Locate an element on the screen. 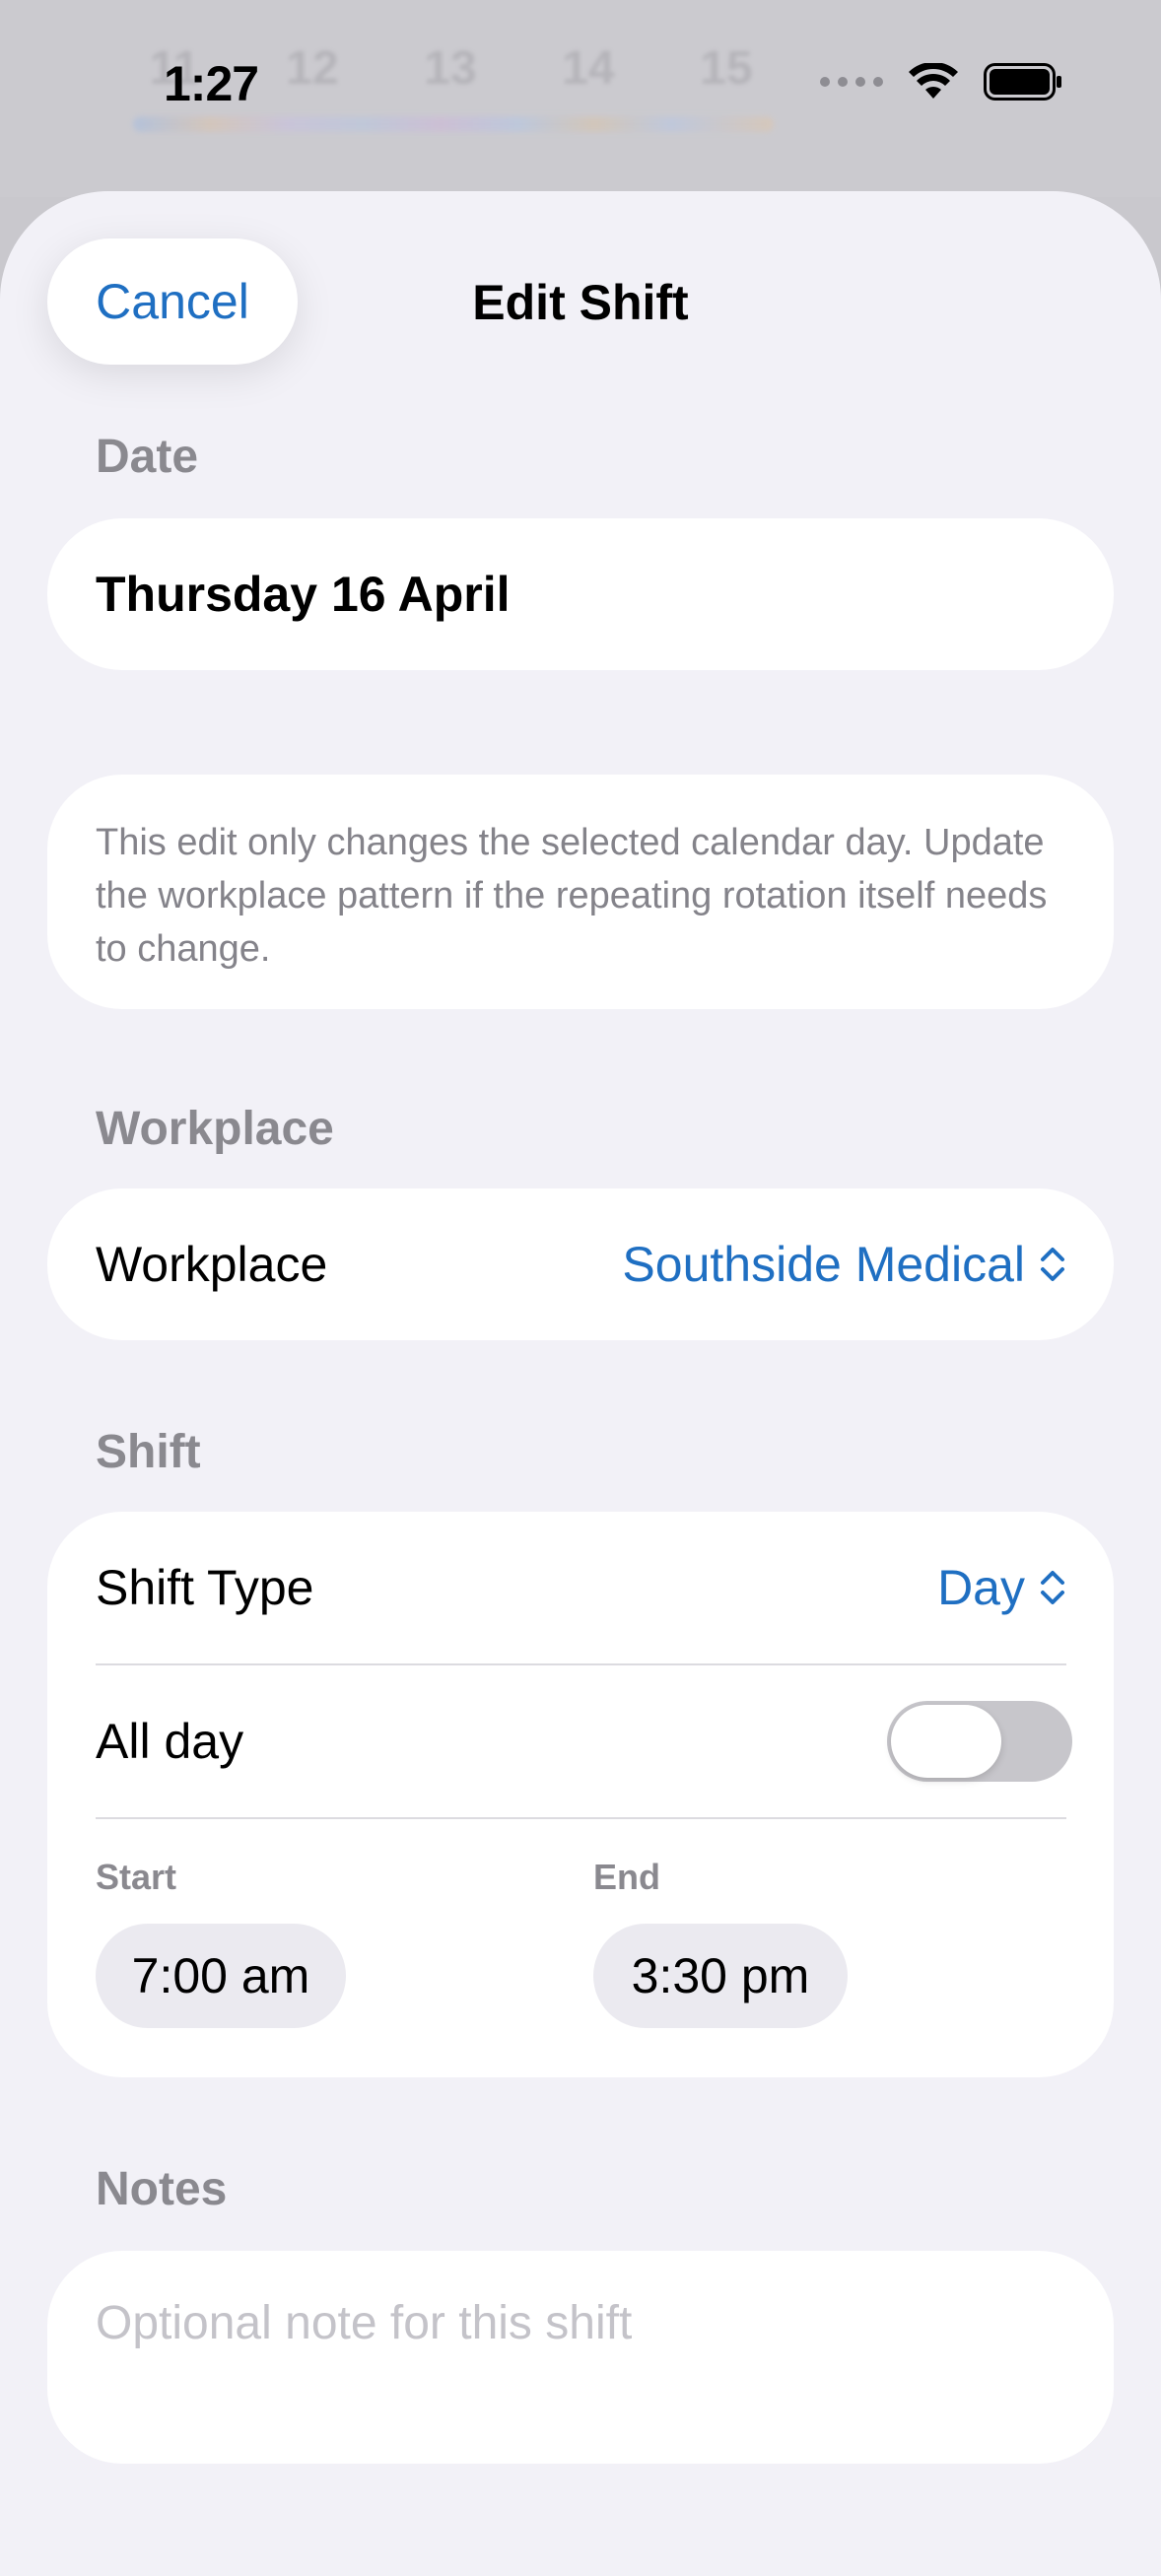 Image resolution: width=1161 pixels, height=2576 pixels. notes-input is located at coordinates (581, 2323).